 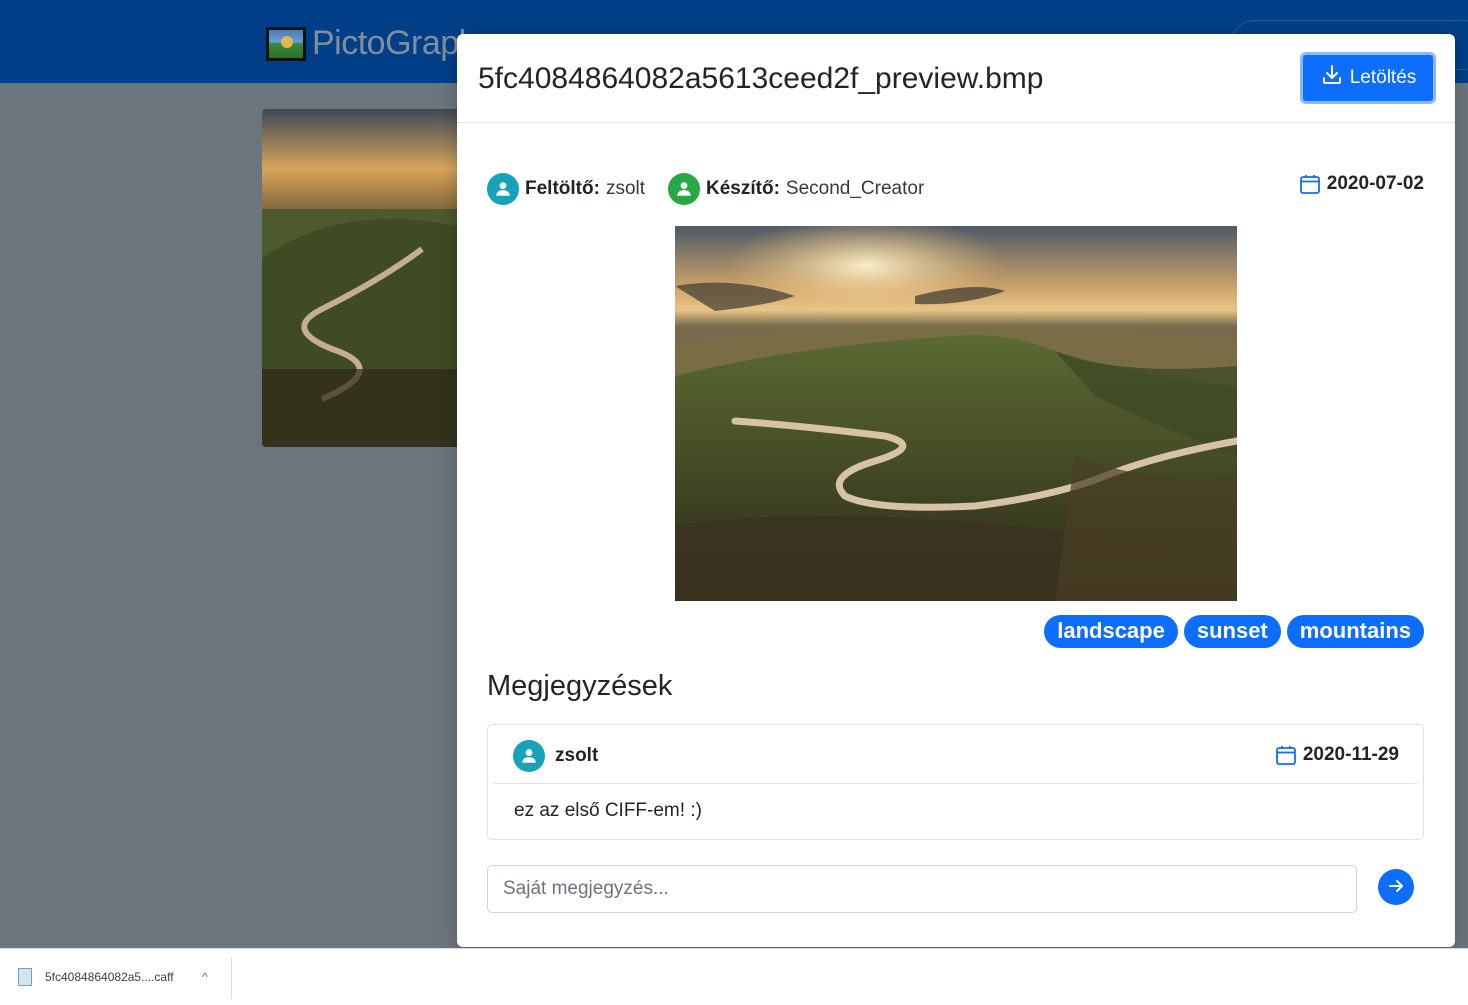 I want to click on download-button: Letöltés, so click(x=1368, y=78).